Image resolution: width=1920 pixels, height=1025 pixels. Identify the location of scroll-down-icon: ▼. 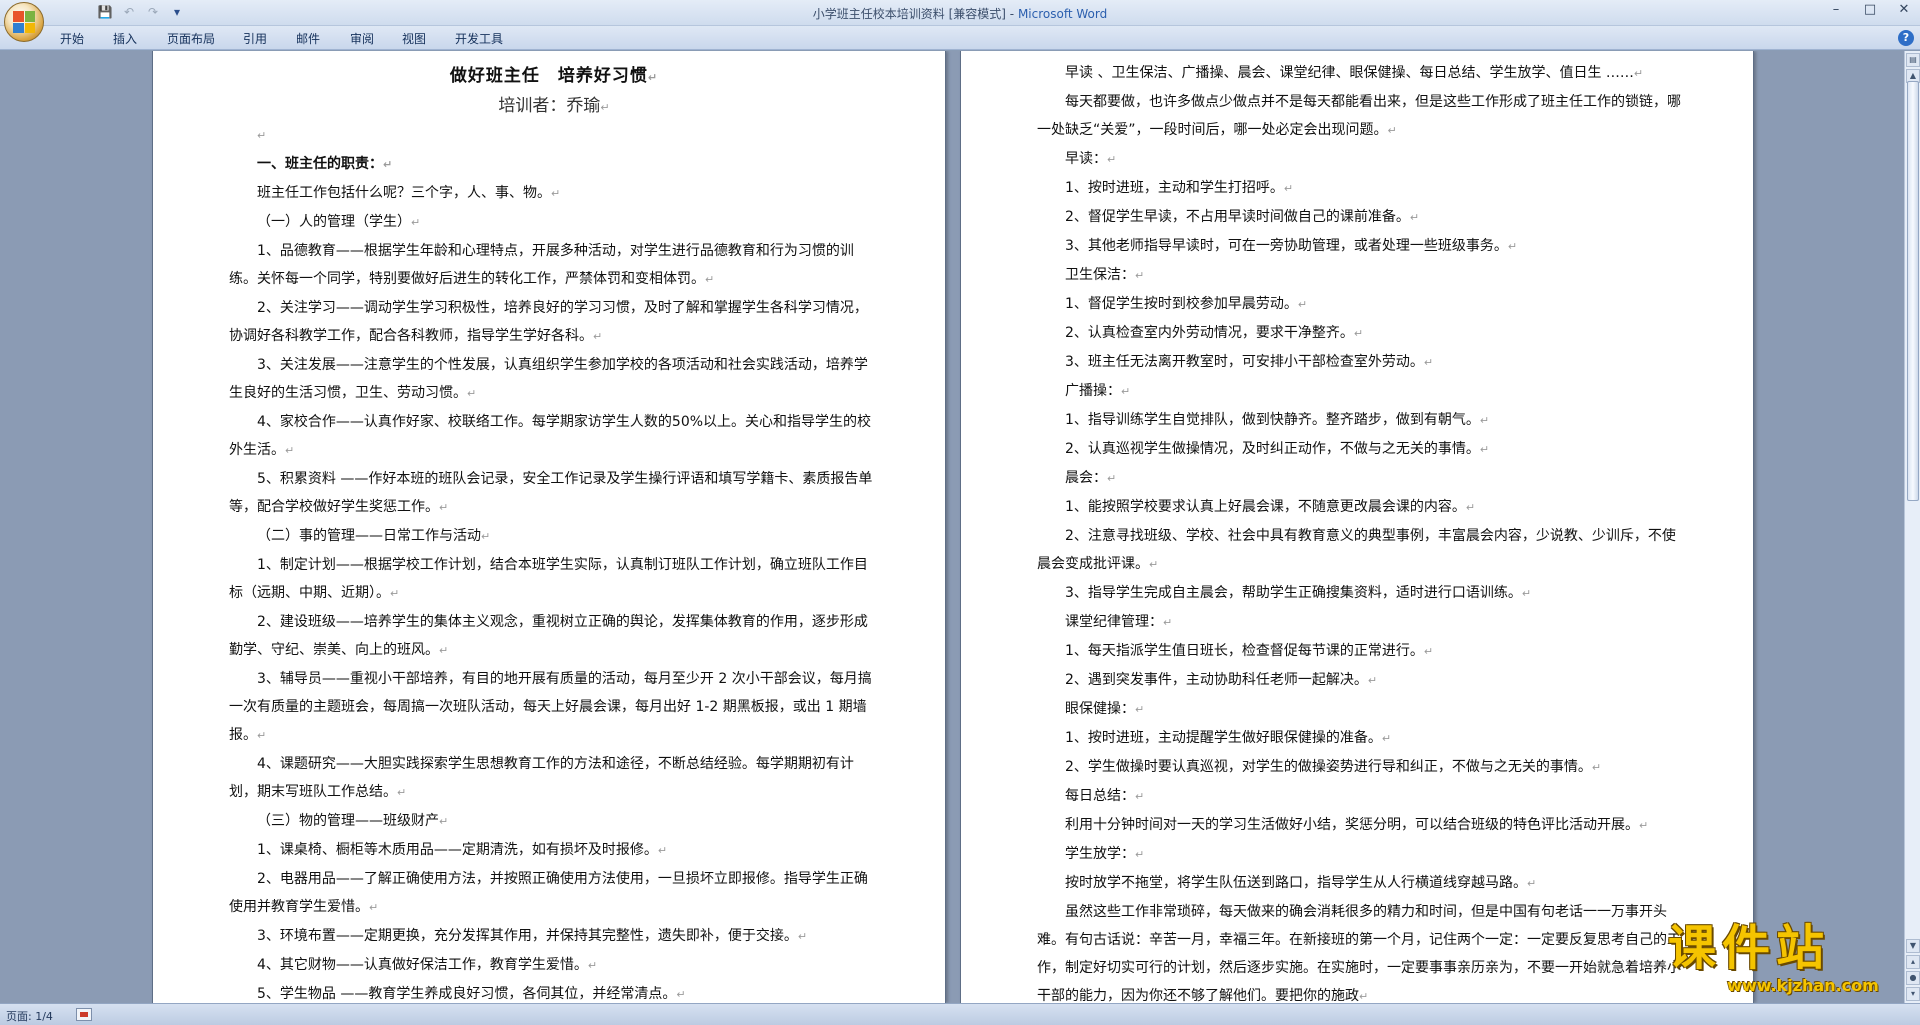
(1913, 946).